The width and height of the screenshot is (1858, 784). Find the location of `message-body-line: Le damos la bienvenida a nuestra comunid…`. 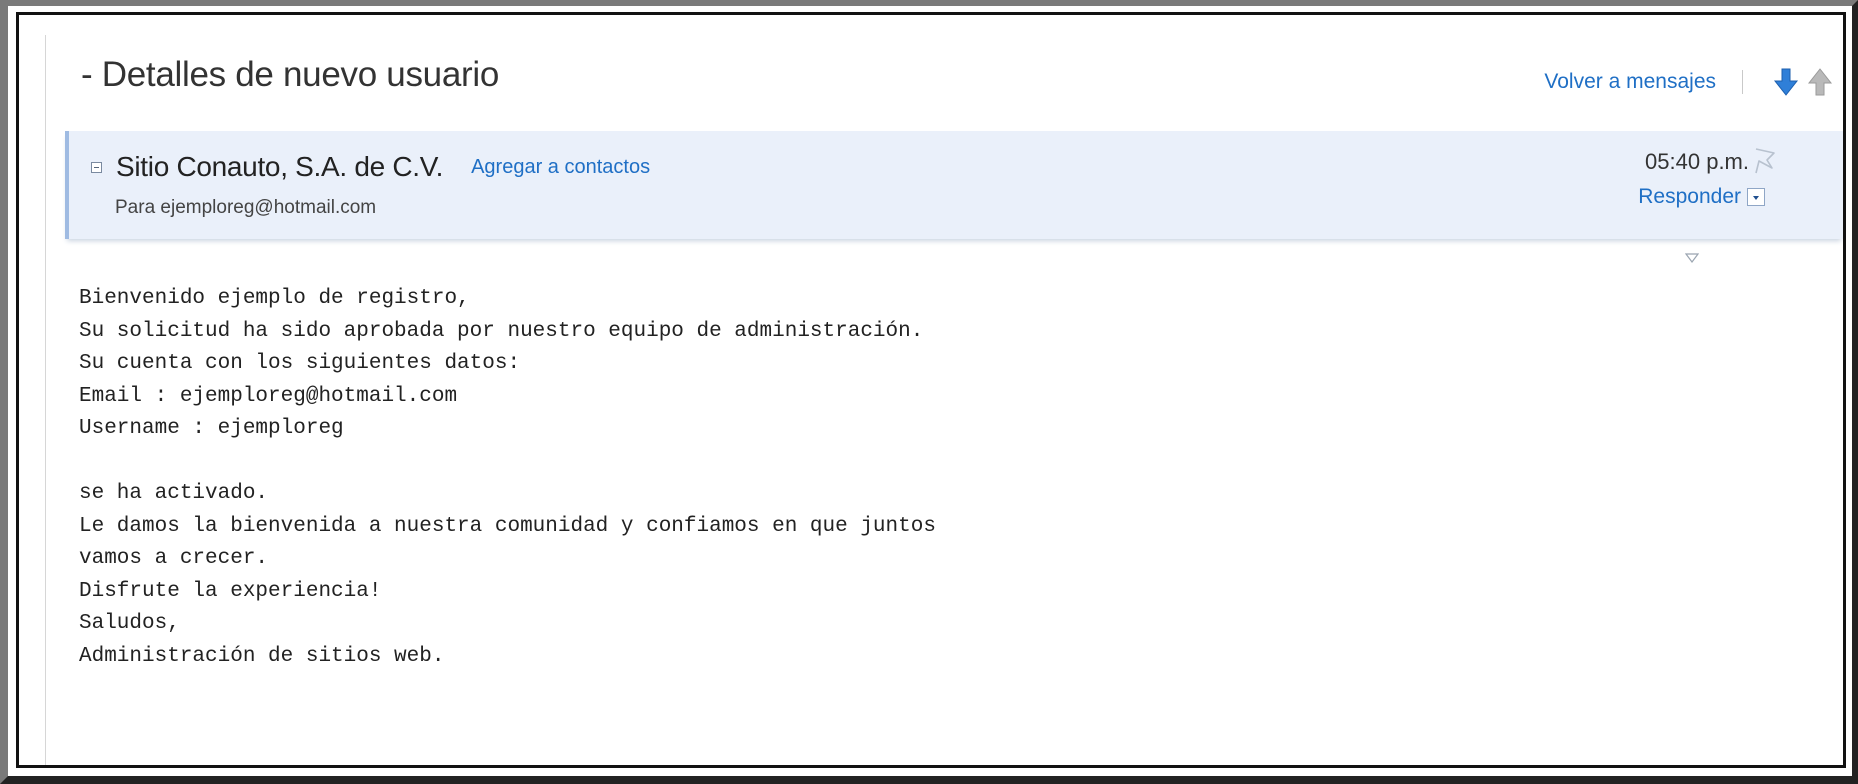

message-body-line: Le damos la bienvenida a nuestra comunid… is located at coordinates (507, 526).